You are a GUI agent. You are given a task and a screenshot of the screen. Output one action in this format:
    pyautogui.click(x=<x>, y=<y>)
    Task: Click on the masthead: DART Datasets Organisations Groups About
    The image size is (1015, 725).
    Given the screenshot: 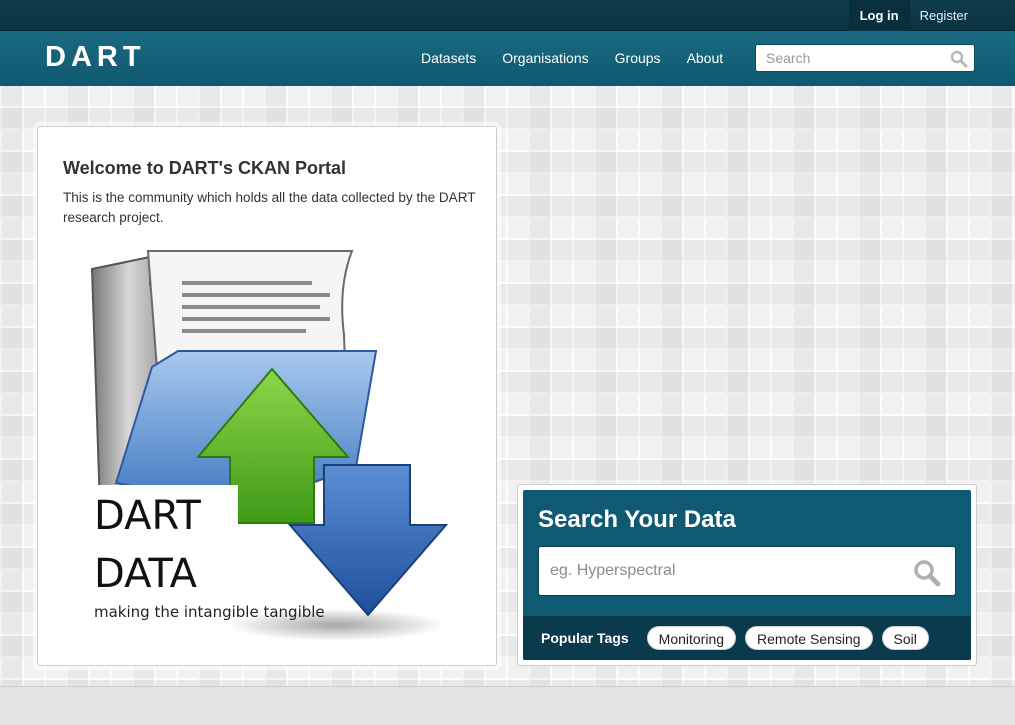 What is the action you would take?
    pyautogui.click(x=507, y=58)
    